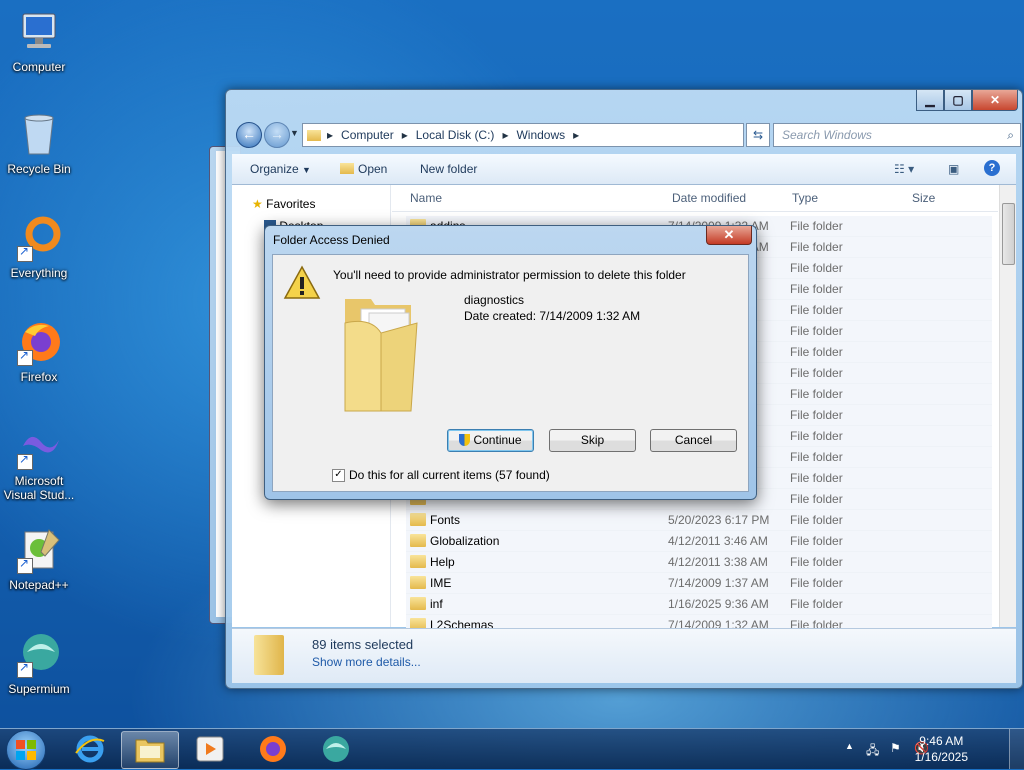 The image size is (1024, 770). What do you see at coordinates (1010, 135) in the screenshot?
I see `search-icon: ⌕` at bounding box center [1010, 135].